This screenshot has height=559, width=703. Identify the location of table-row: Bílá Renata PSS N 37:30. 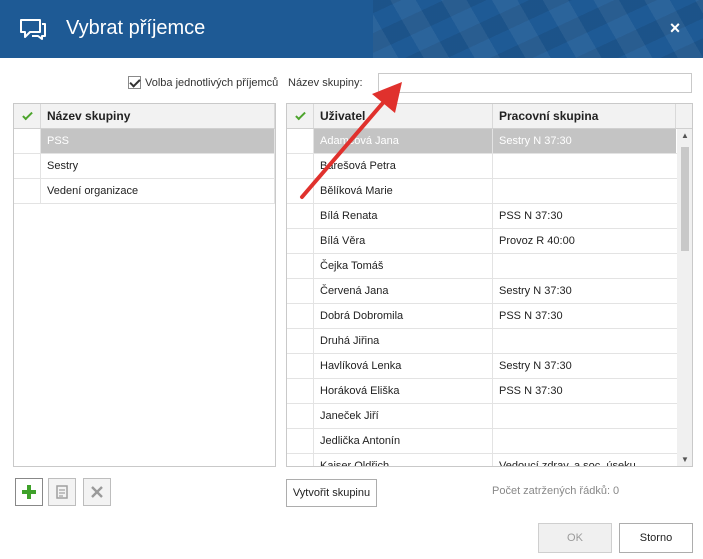
(482, 216).